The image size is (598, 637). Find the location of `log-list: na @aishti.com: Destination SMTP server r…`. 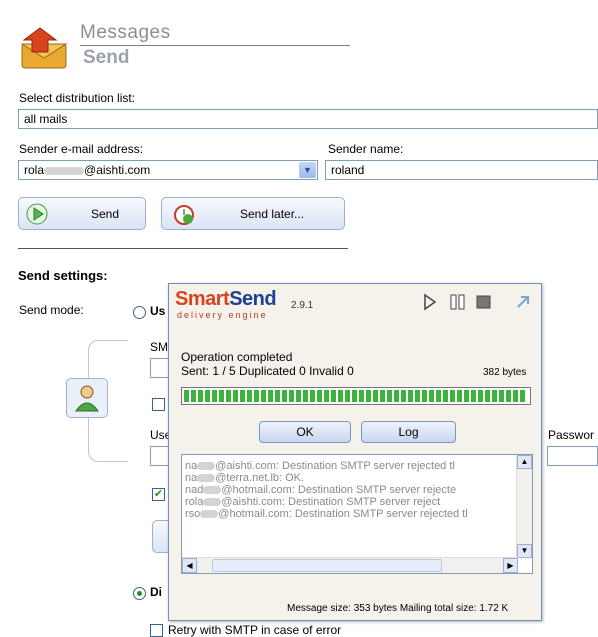

log-list: na @aishti.com: Destination SMTP server r… is located at coordinates (357, 514).